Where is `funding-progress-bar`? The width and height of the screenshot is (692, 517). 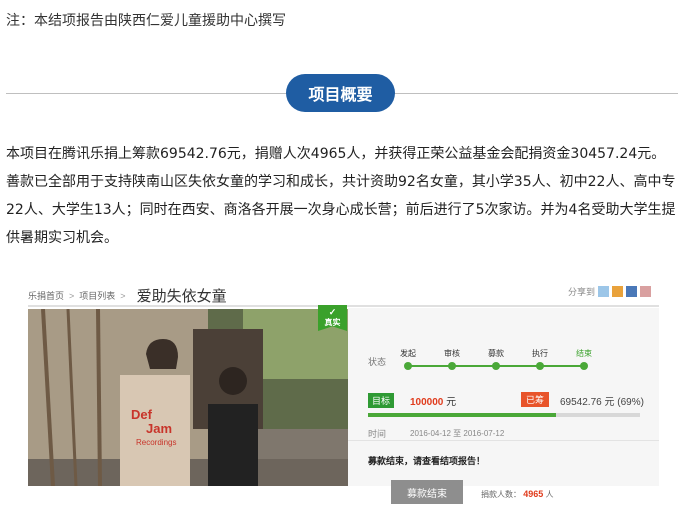 funding-progress-bar is located at coordinates (504, 415).